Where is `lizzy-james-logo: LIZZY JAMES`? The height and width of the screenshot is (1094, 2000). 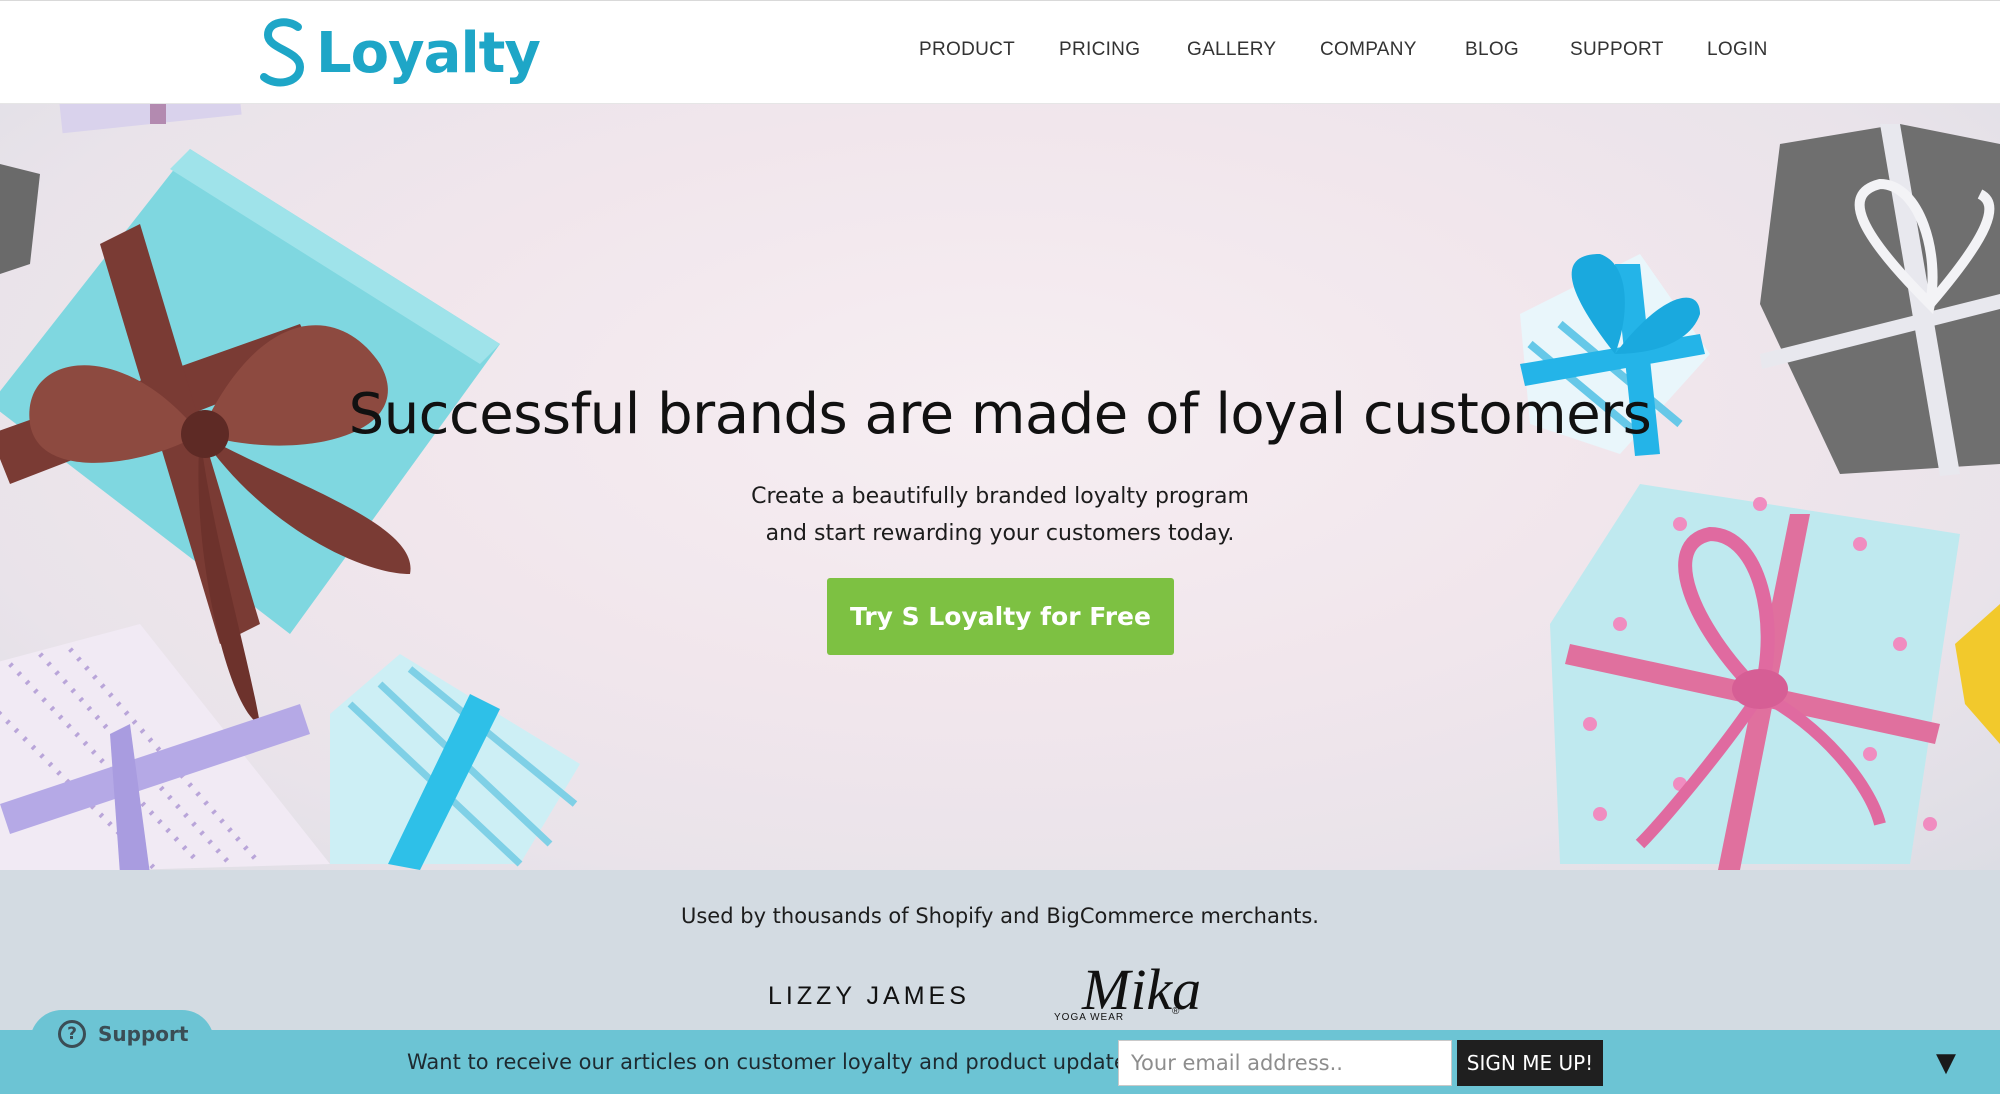 lizzy-james-logo: LIZZY JAMES is located at coordinates (869, 996).